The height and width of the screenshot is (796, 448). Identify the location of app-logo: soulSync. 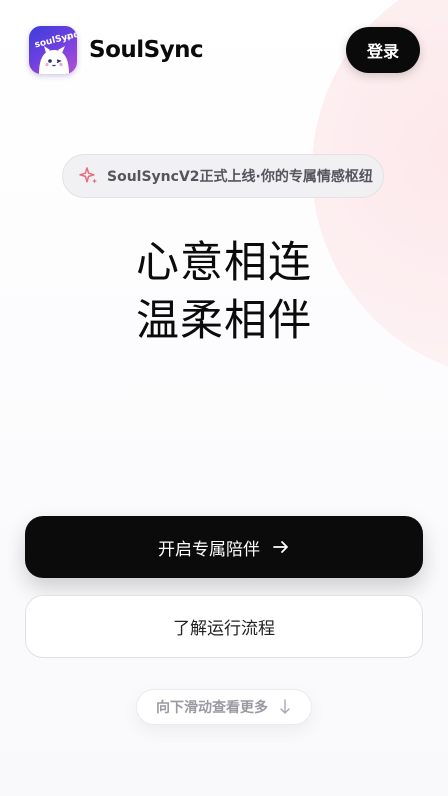
(53, 50).